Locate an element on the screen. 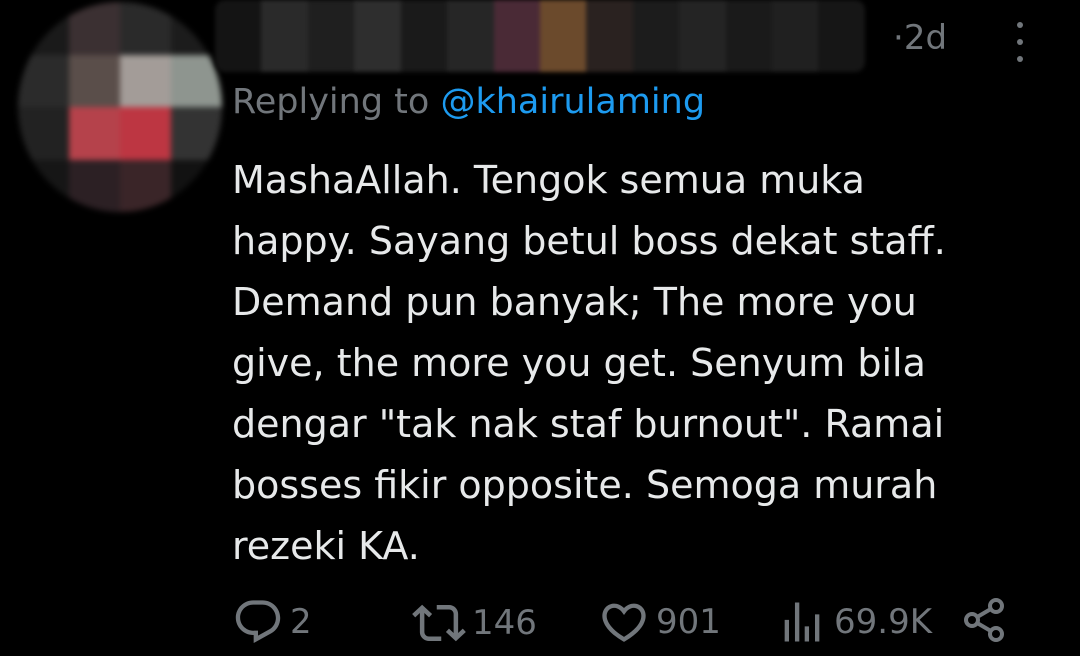 Image resolution: width=1080 pixels, height=656 pixels. heart-icon is located at coordinates (624, 622).